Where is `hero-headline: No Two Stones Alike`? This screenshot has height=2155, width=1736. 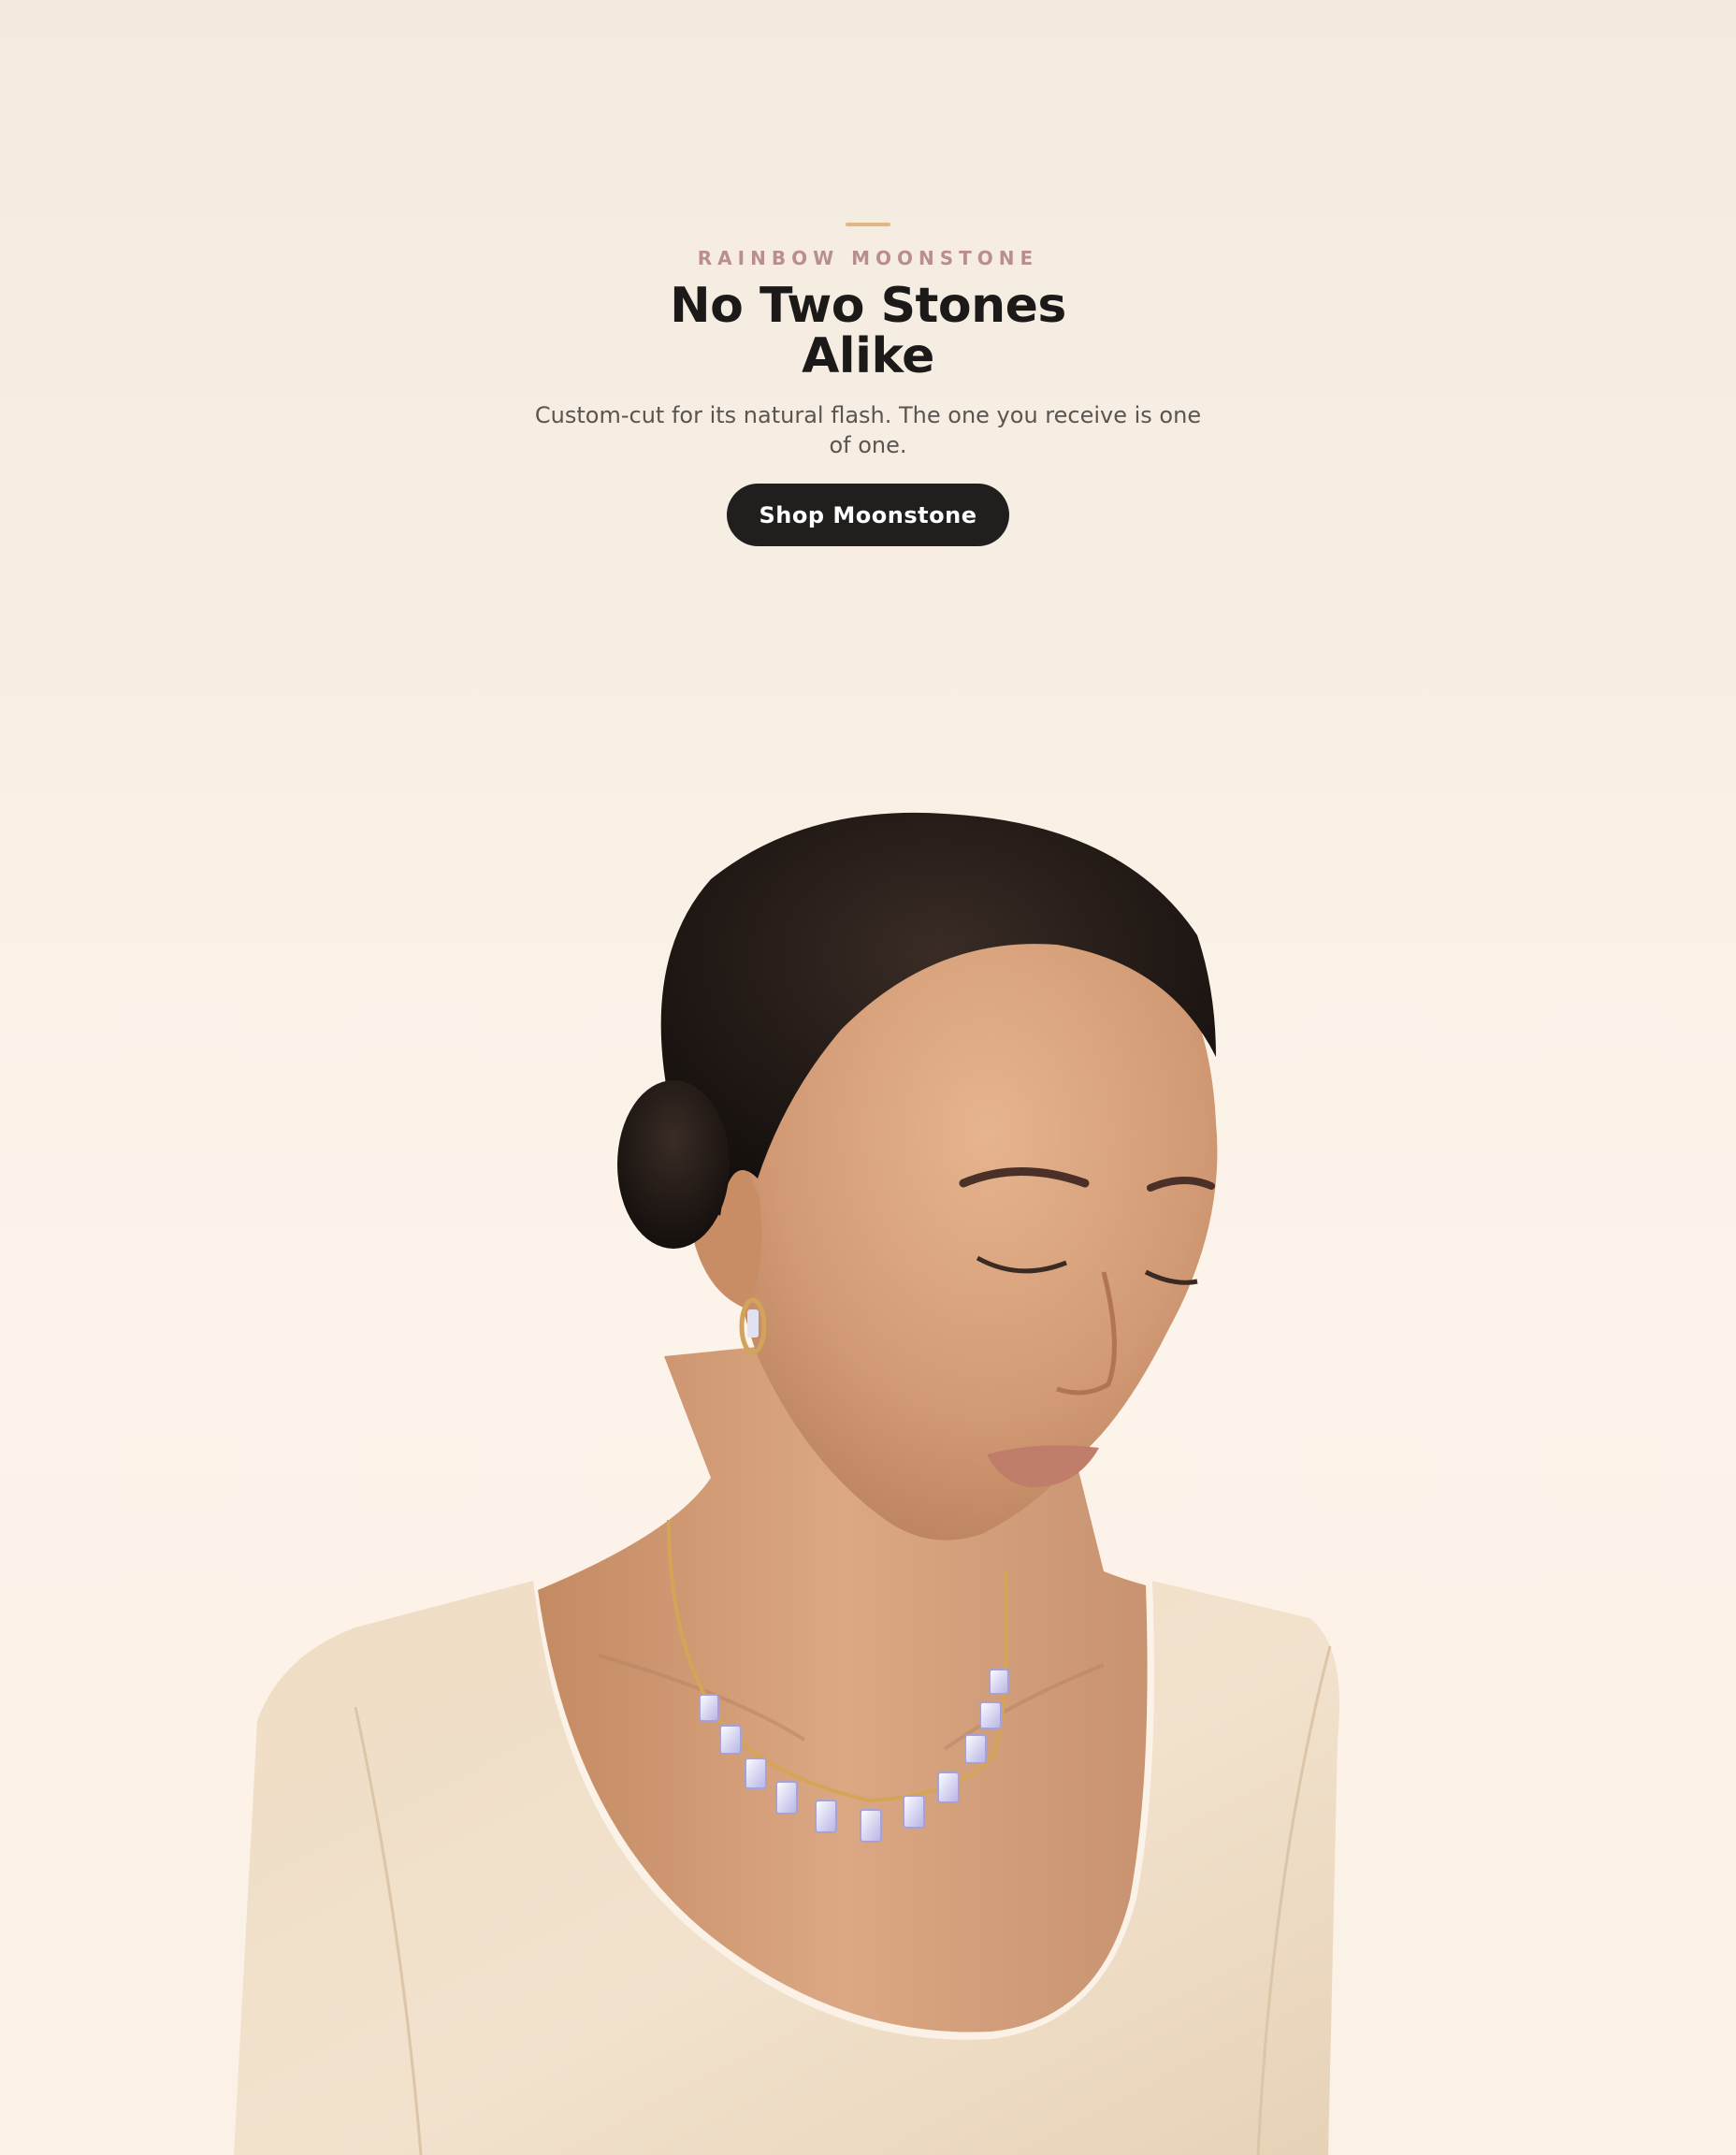 hero-headline: No Two Stones Alike is located at coordinates (868, 332).